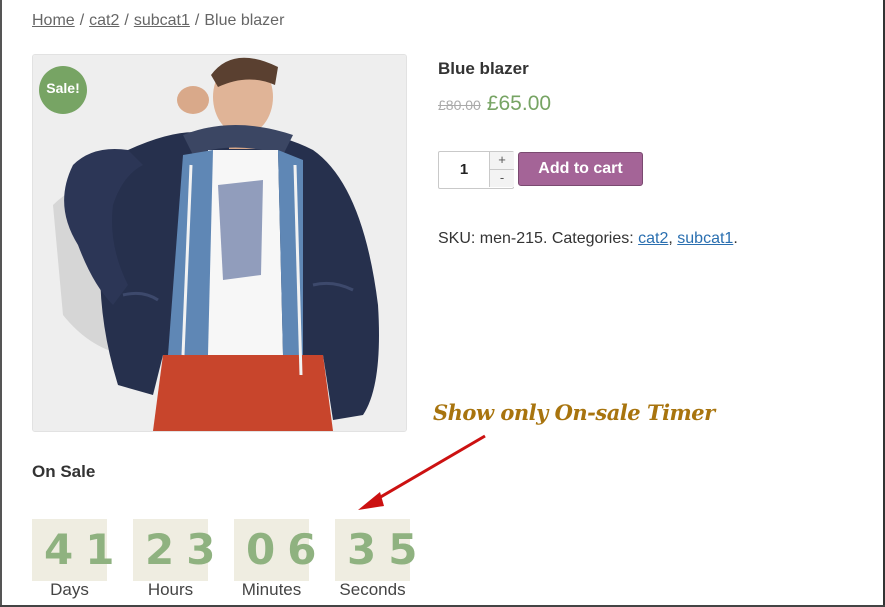 Image resolution: width=885 pixels, height=607 pixels. I want to click on breadcrumb-current: Blue blazer, so click(244, 20).